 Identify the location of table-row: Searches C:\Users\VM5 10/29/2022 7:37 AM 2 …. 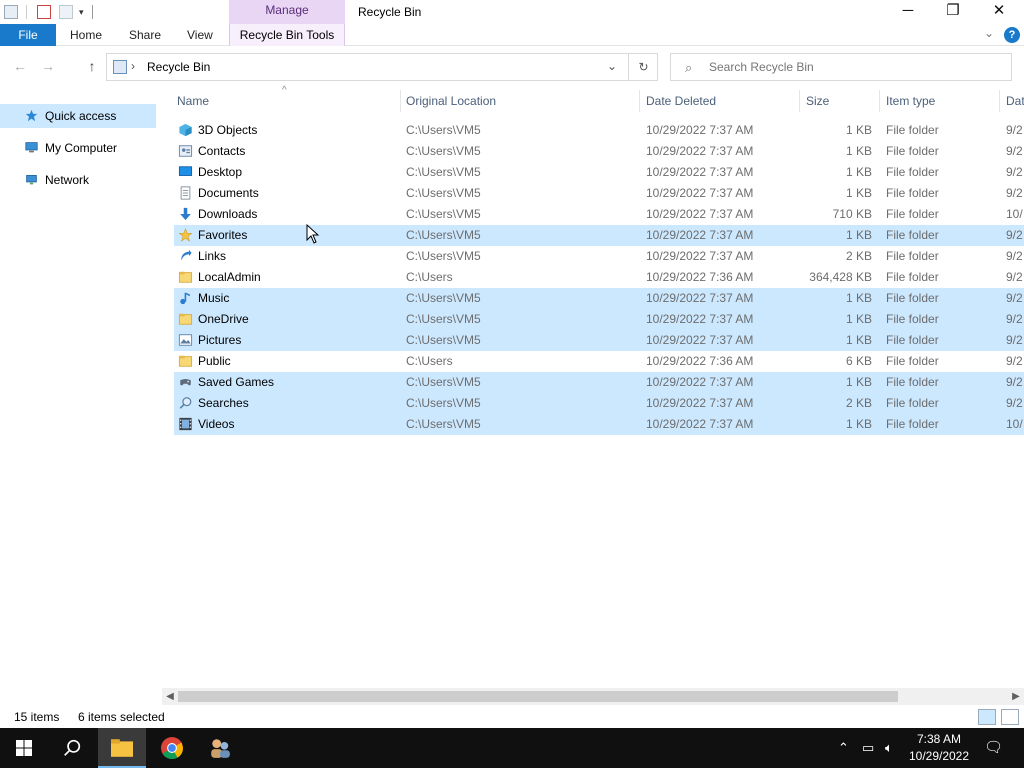
(599, 403).